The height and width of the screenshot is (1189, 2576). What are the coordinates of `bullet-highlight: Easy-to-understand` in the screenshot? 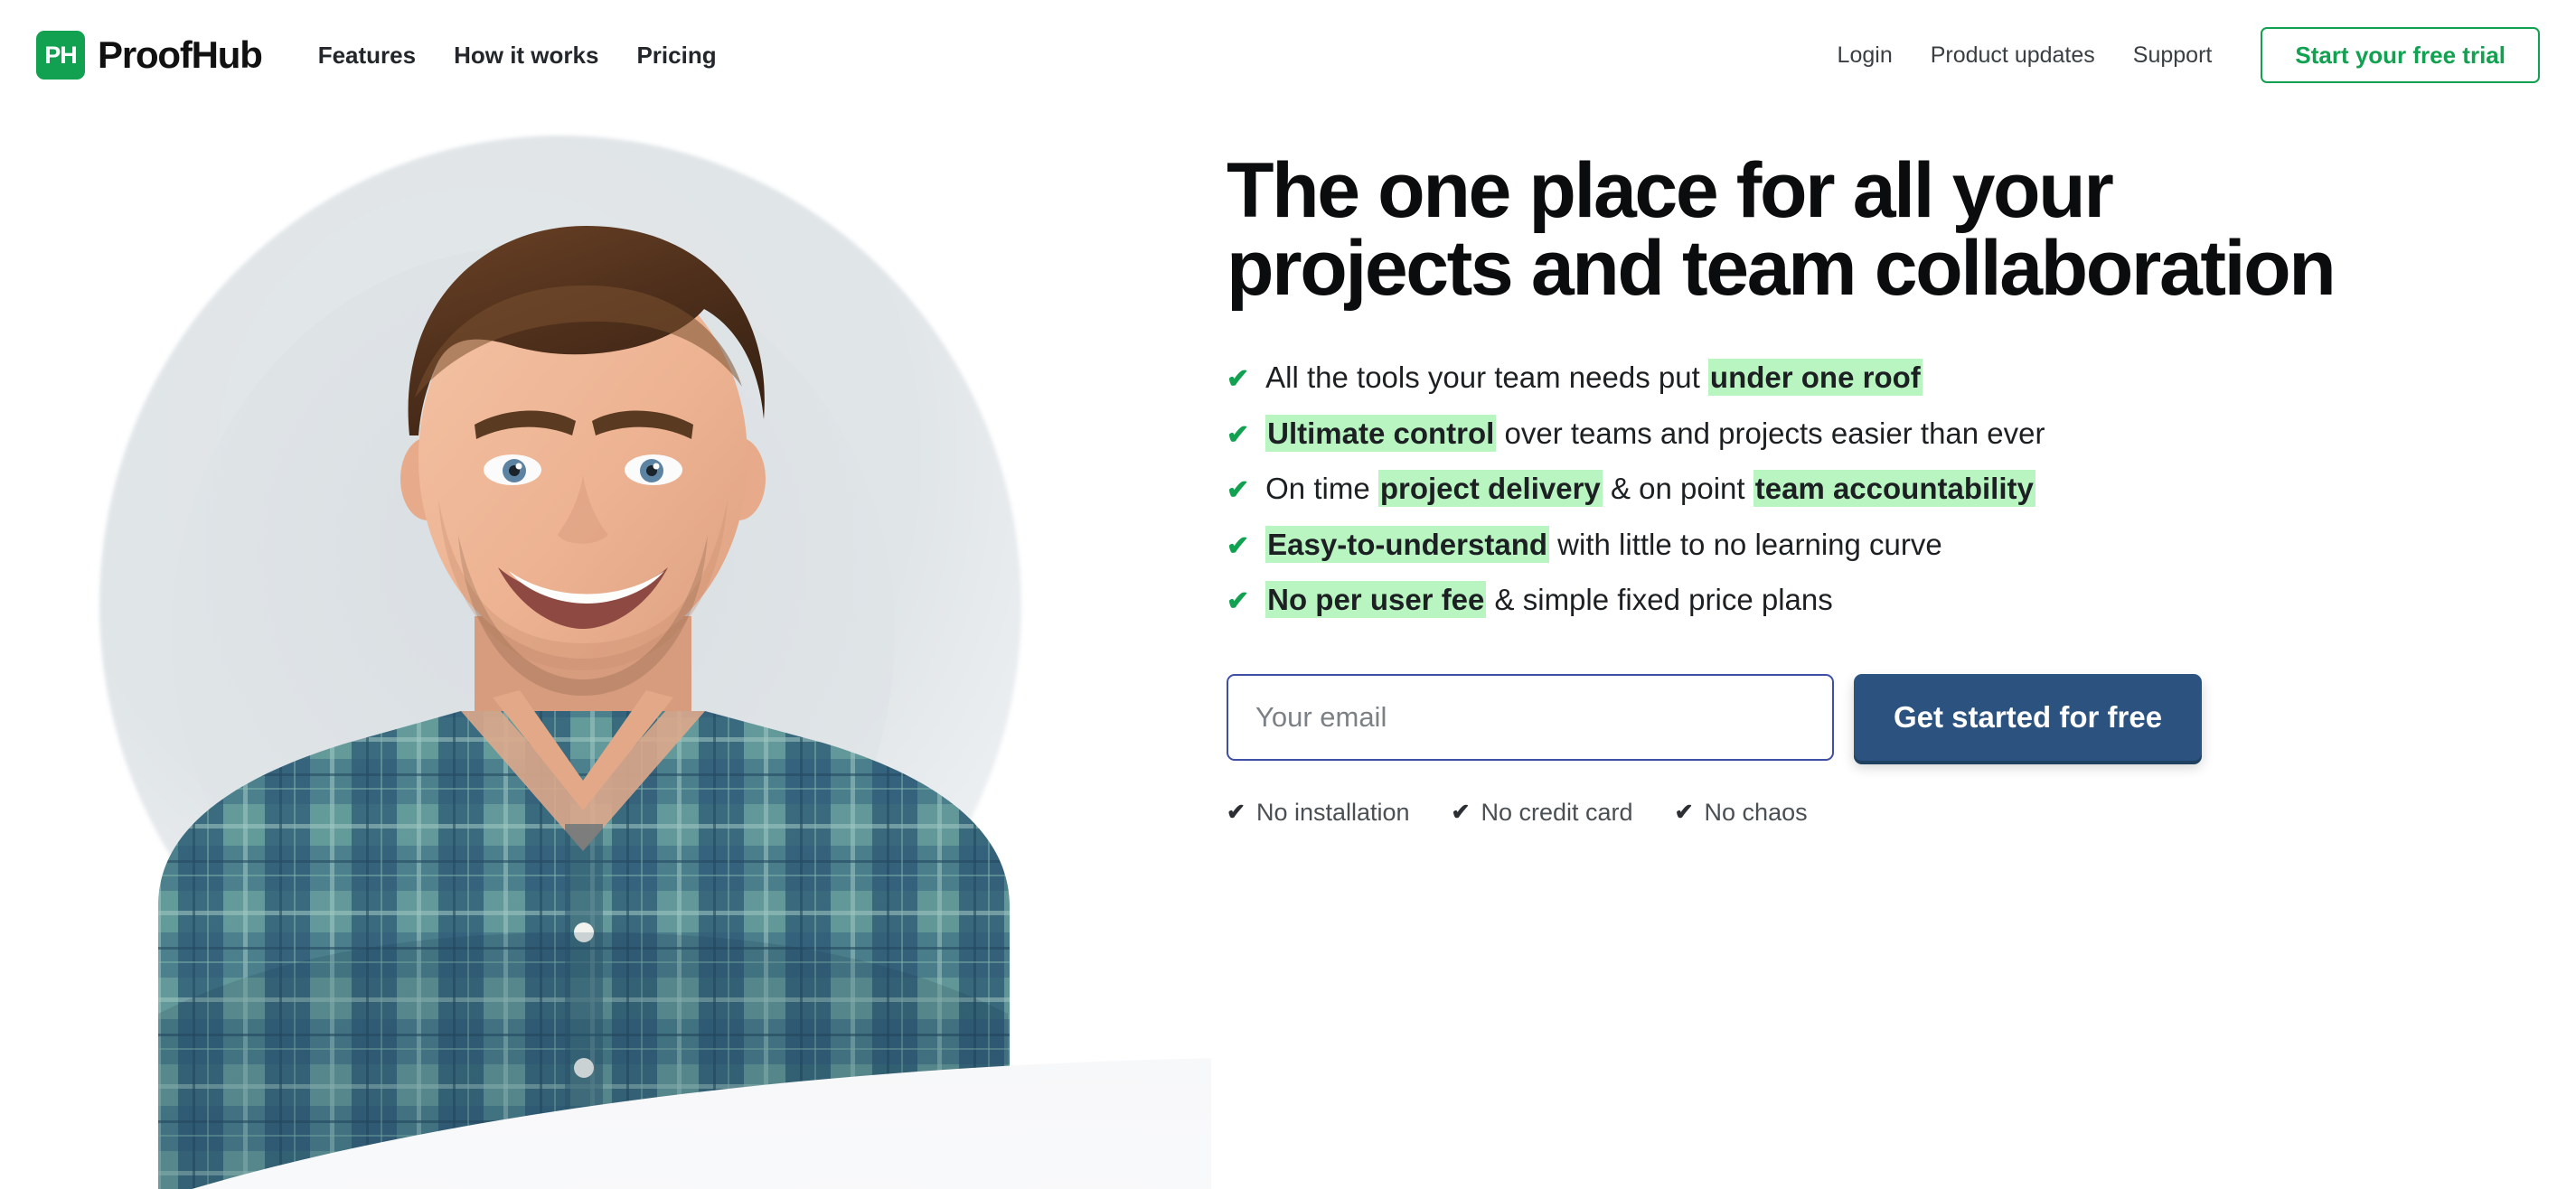 It's located at (1407, 544).